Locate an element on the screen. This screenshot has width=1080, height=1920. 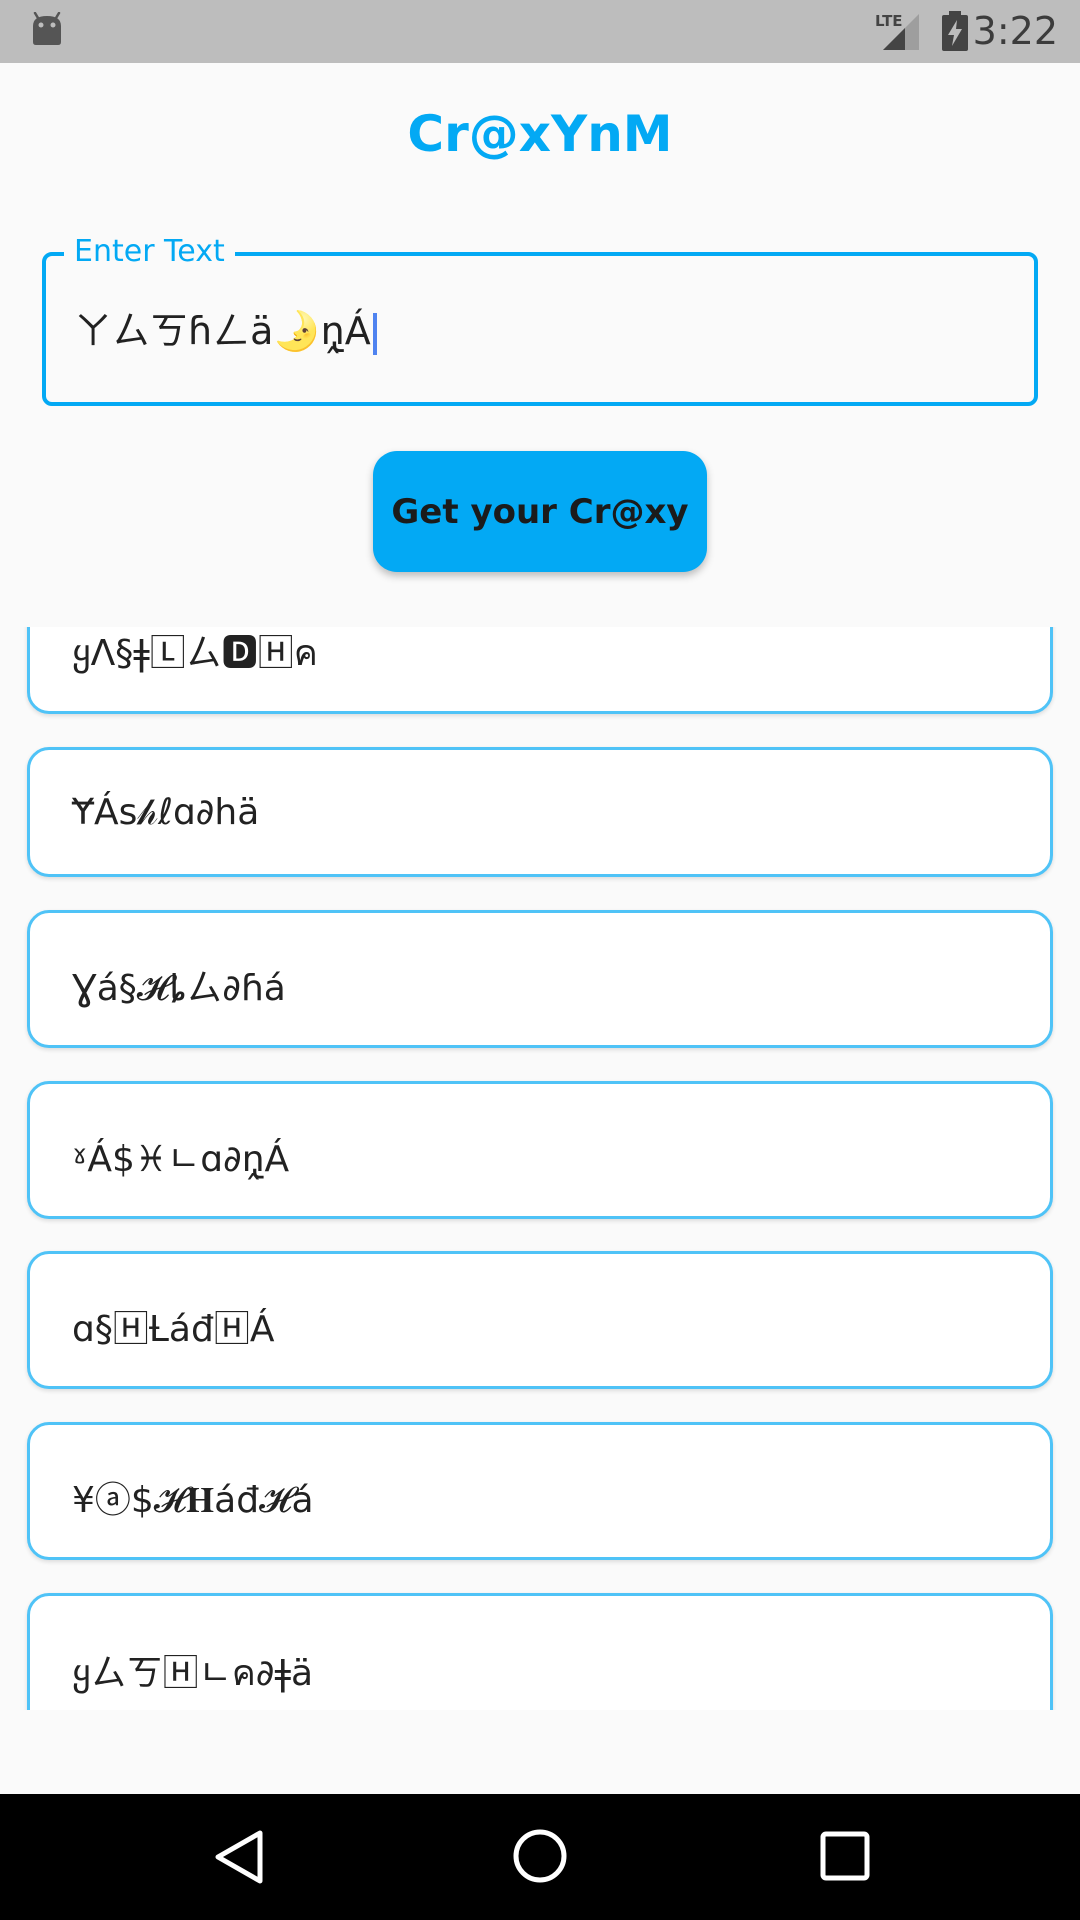
app-title: Cr@xYnM is located at coordinates (540, 134).